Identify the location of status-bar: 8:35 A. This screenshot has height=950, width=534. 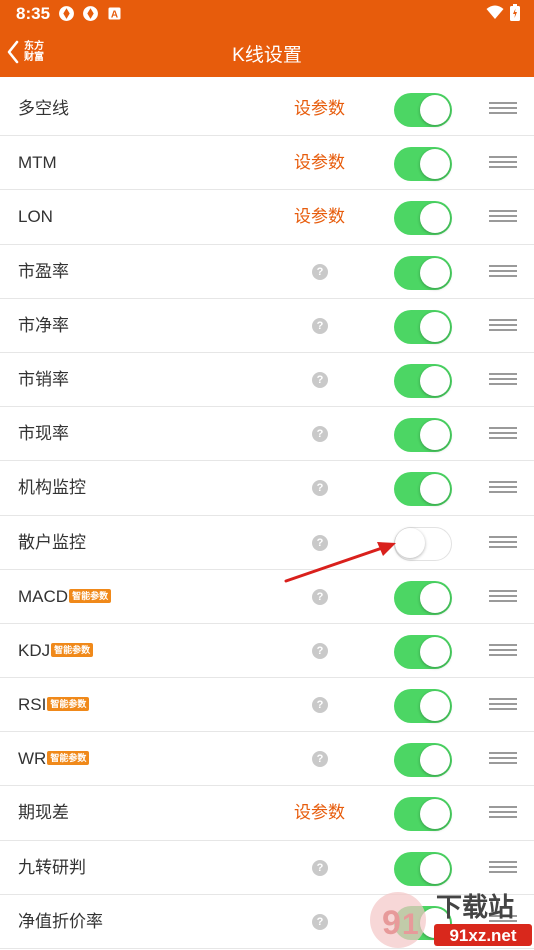
(267, 13).